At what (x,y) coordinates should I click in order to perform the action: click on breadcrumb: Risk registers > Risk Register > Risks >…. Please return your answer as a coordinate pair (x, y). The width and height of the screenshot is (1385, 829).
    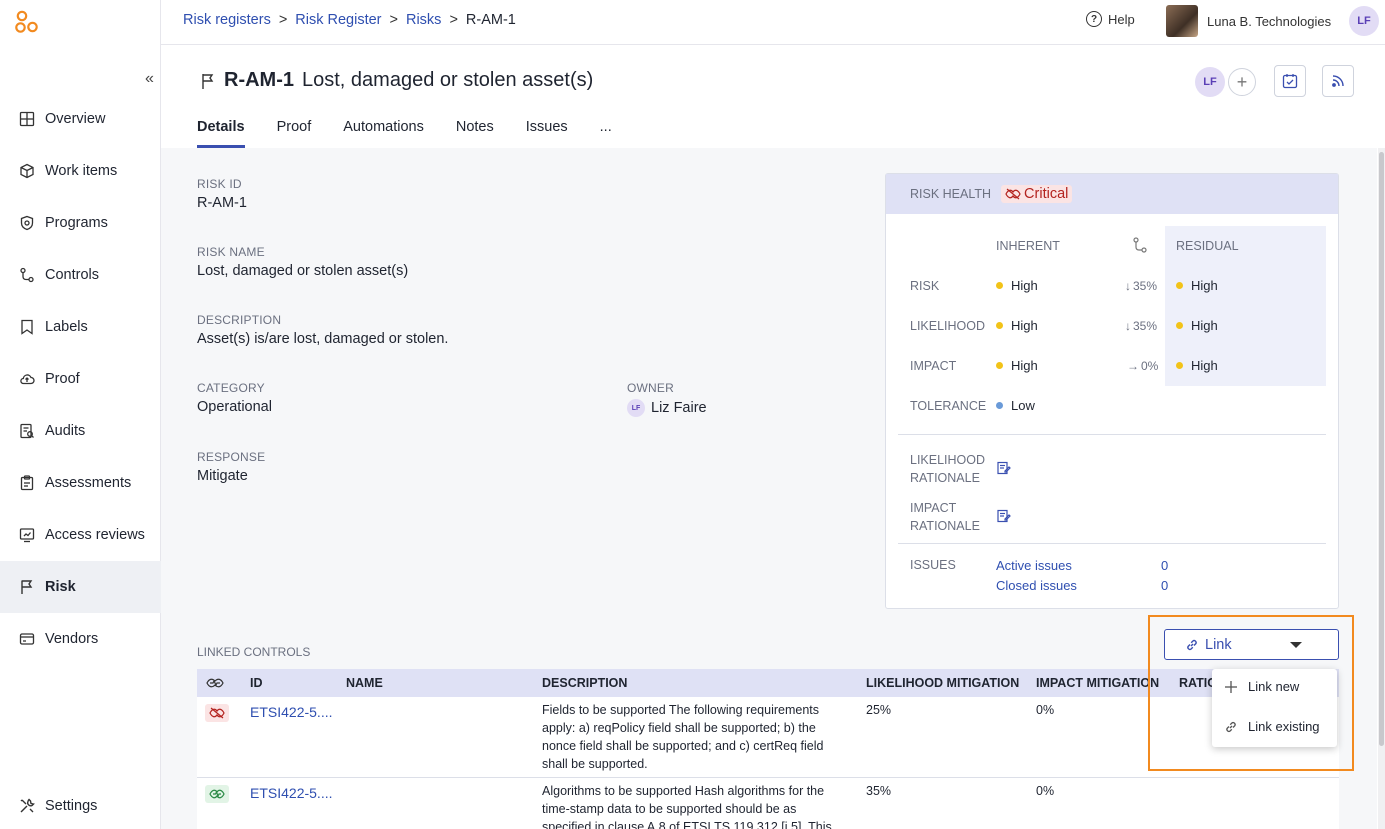
    Looking at the image, I should click on (349, 20).